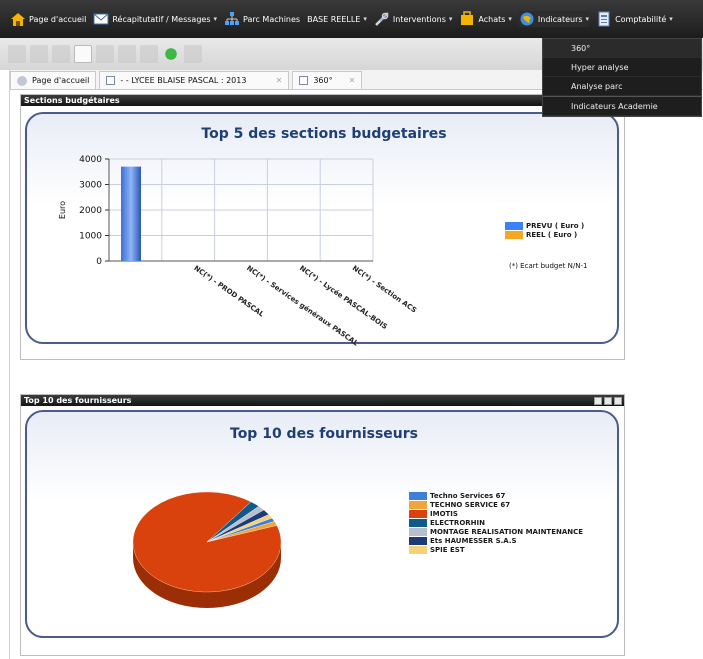  I want to click on menu-indicateurs: Indicateurs ▾, so click(554, 19).